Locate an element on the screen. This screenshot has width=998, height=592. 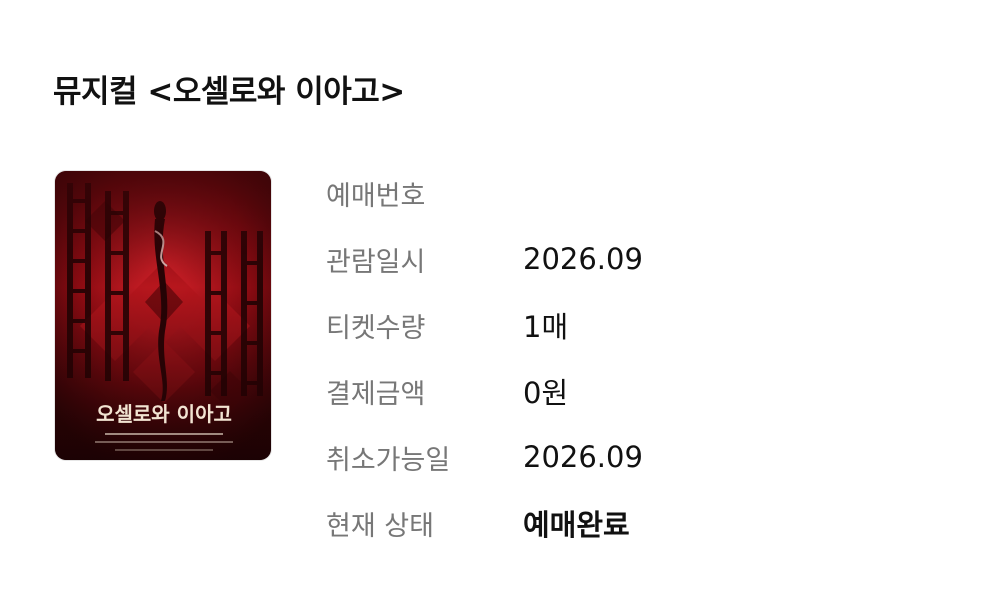
row-payment-amount: 결제금액 0원 is located at coordinates (484, 391).